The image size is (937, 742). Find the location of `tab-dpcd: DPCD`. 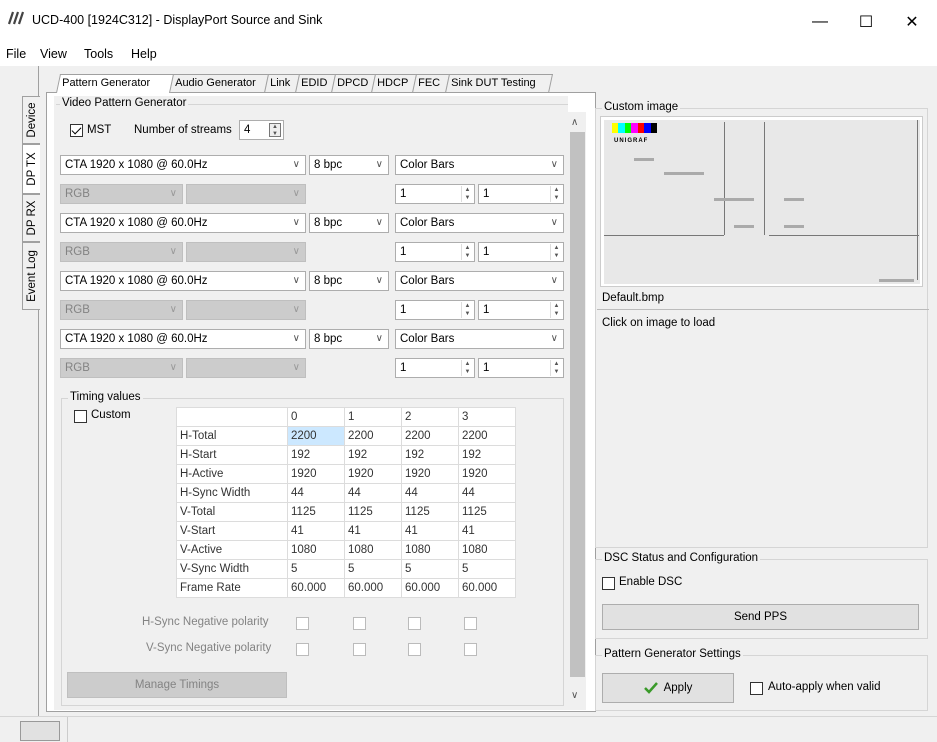

tab-dpcd: DPCD is located at coordinates (353, 83).